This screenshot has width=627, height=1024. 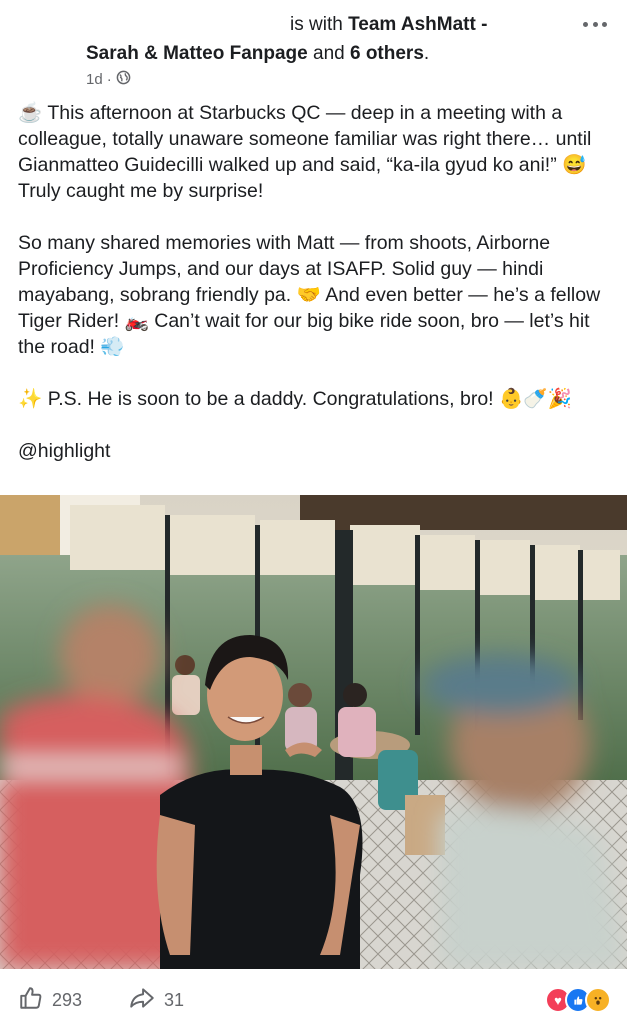 What do you see at coordinates (426, 53) in the screenshot?
I see `period-text: .` at bounding box center [426, 53].